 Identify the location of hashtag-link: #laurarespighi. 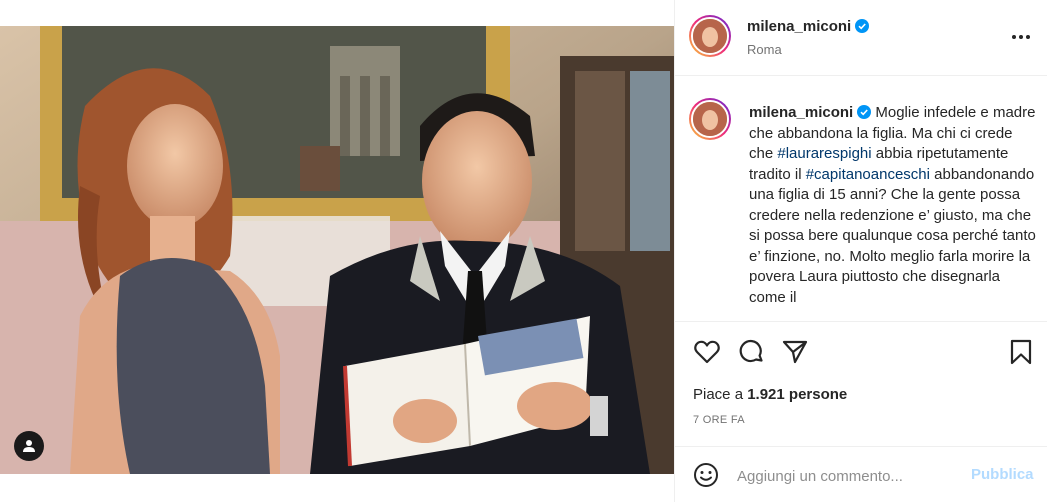
(824, 153).